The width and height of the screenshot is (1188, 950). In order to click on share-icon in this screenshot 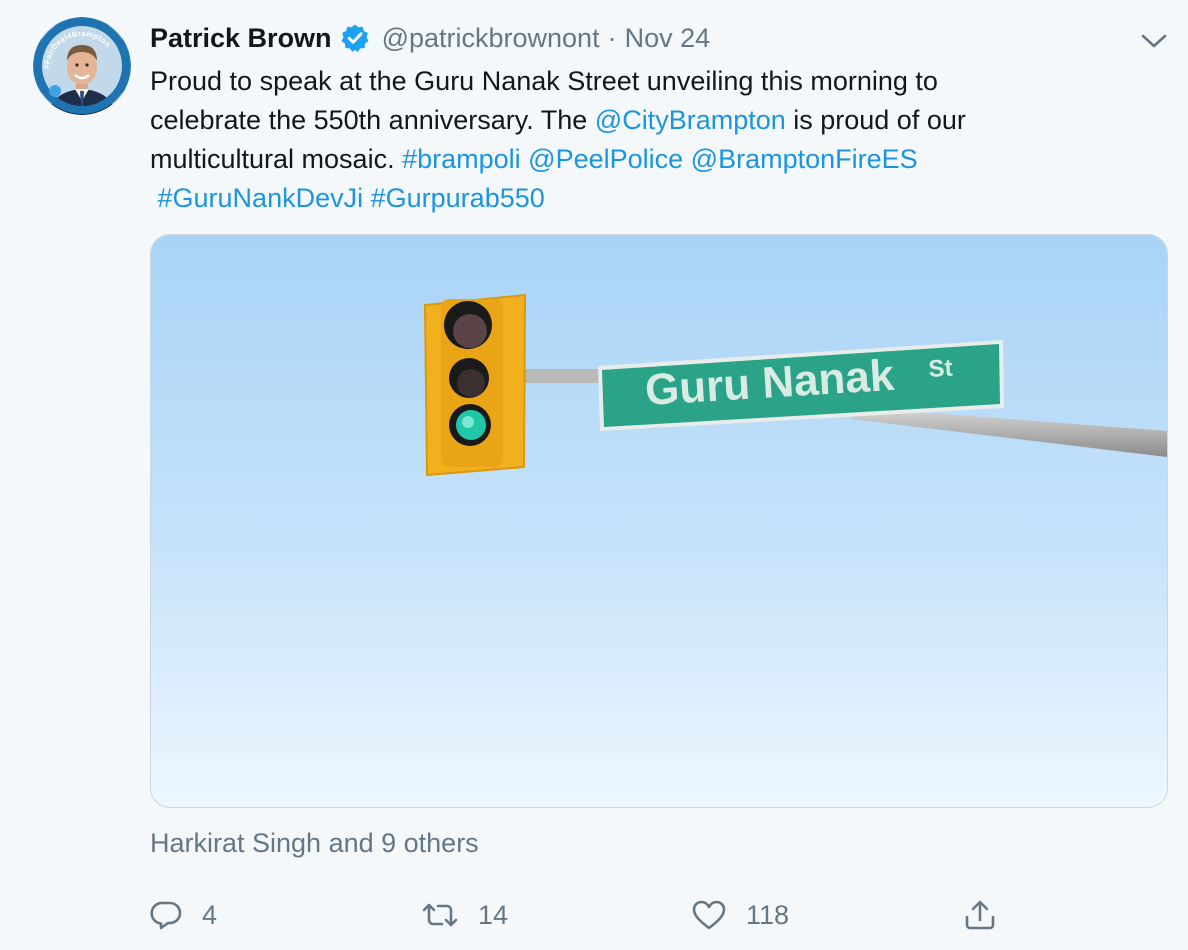, I will do `click(980, 915)`.